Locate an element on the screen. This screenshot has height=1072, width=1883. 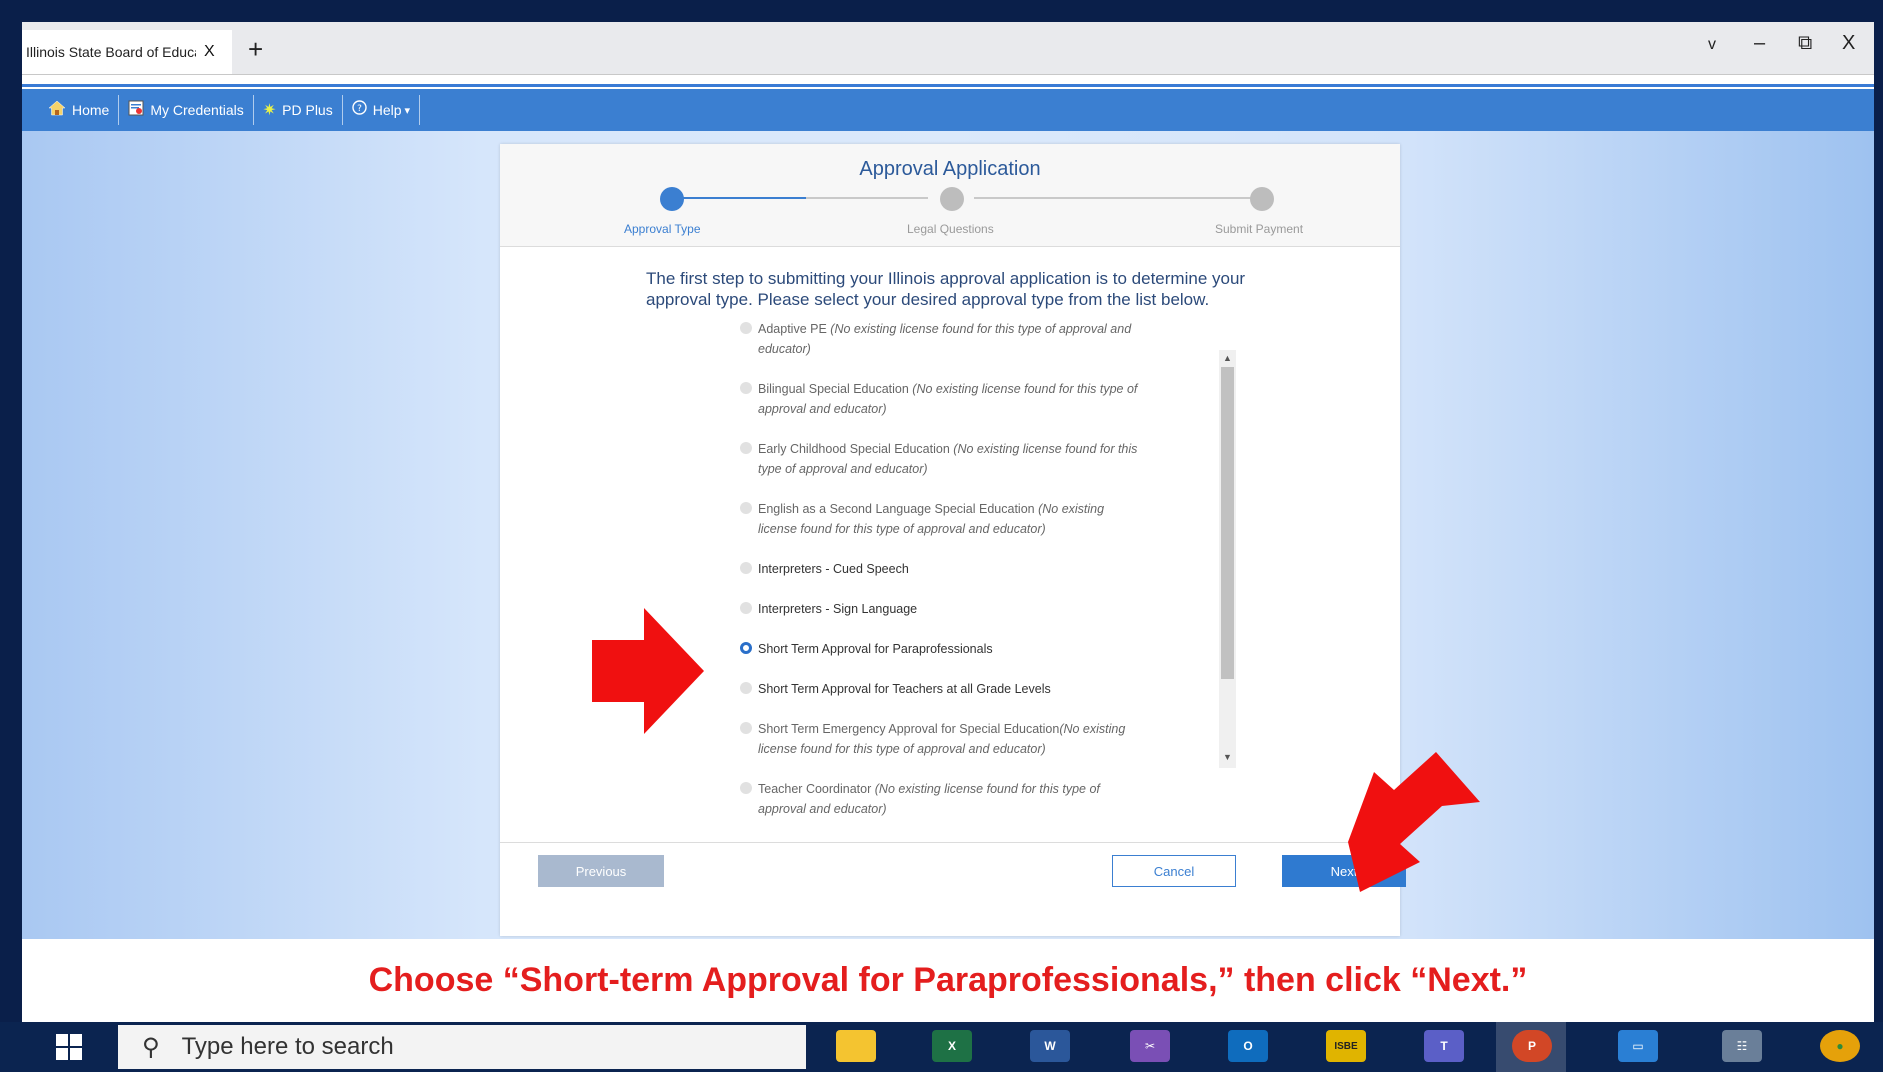
word-icon: W is located at coordinates (1050, 1046).